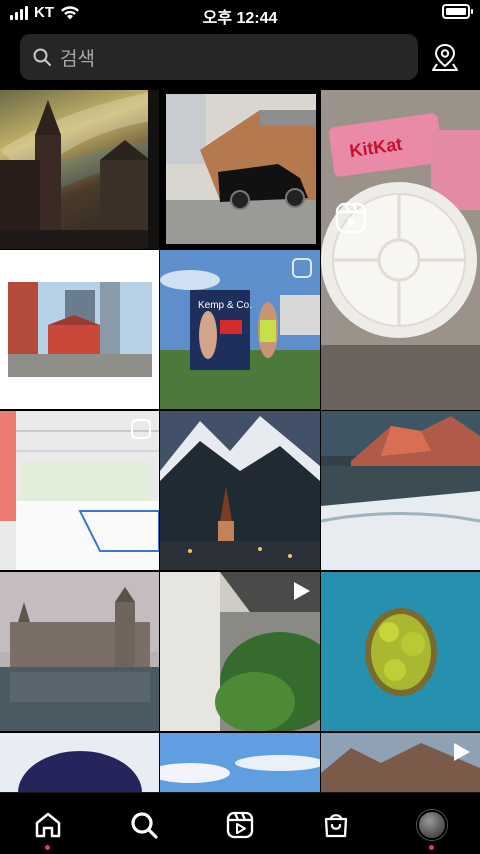  What do you see at coordinates (48, 825) in the screenshot?
I see `home-icon` at bounding box center [48, 825].